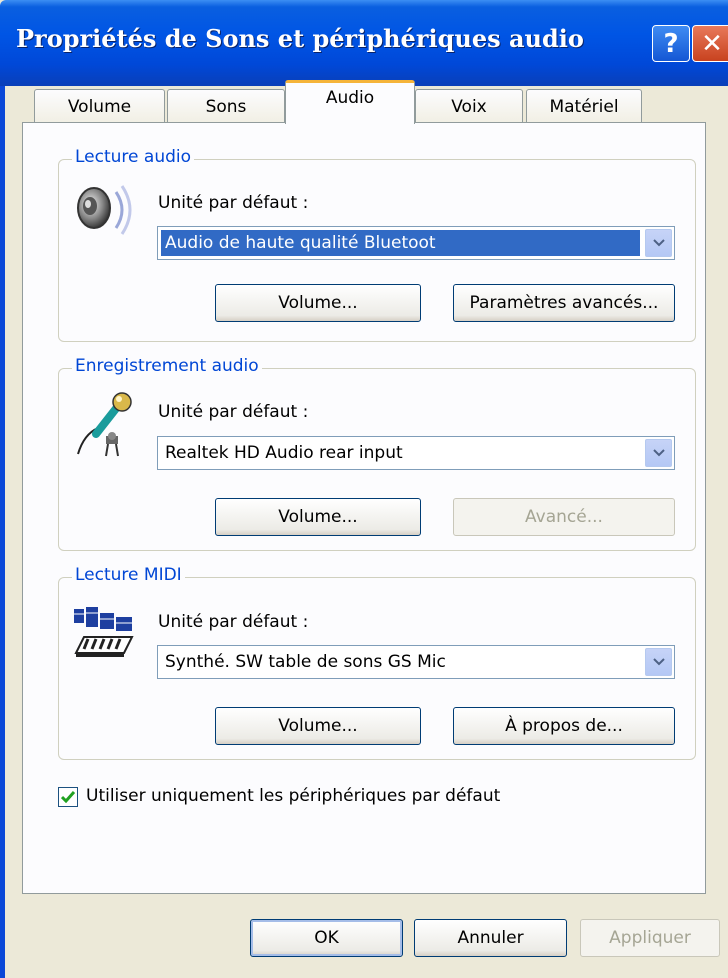  Describe the element at coordinates (226, 106) in the screenshot. I see `tab-sons: Sons` at that location.